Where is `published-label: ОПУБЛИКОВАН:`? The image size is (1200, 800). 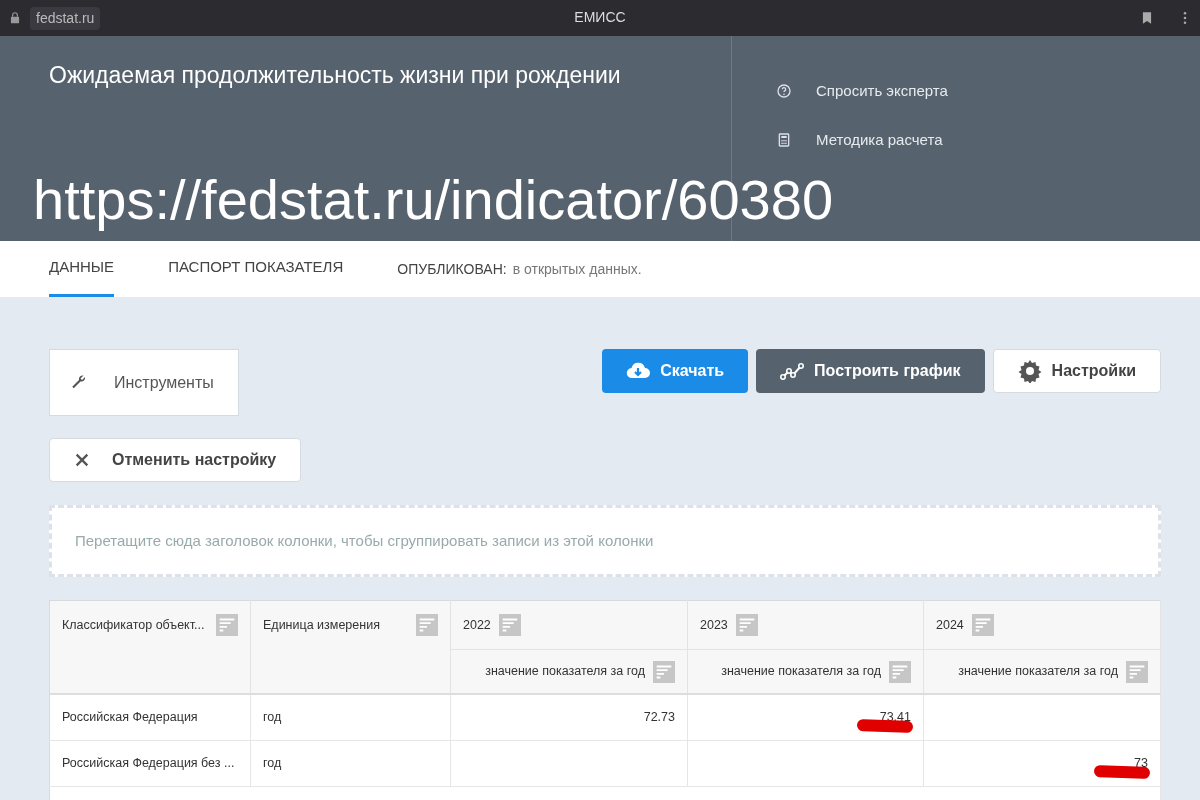 published-label: ОПУБЛИКОВАН: is located at coordinates (452, 269).